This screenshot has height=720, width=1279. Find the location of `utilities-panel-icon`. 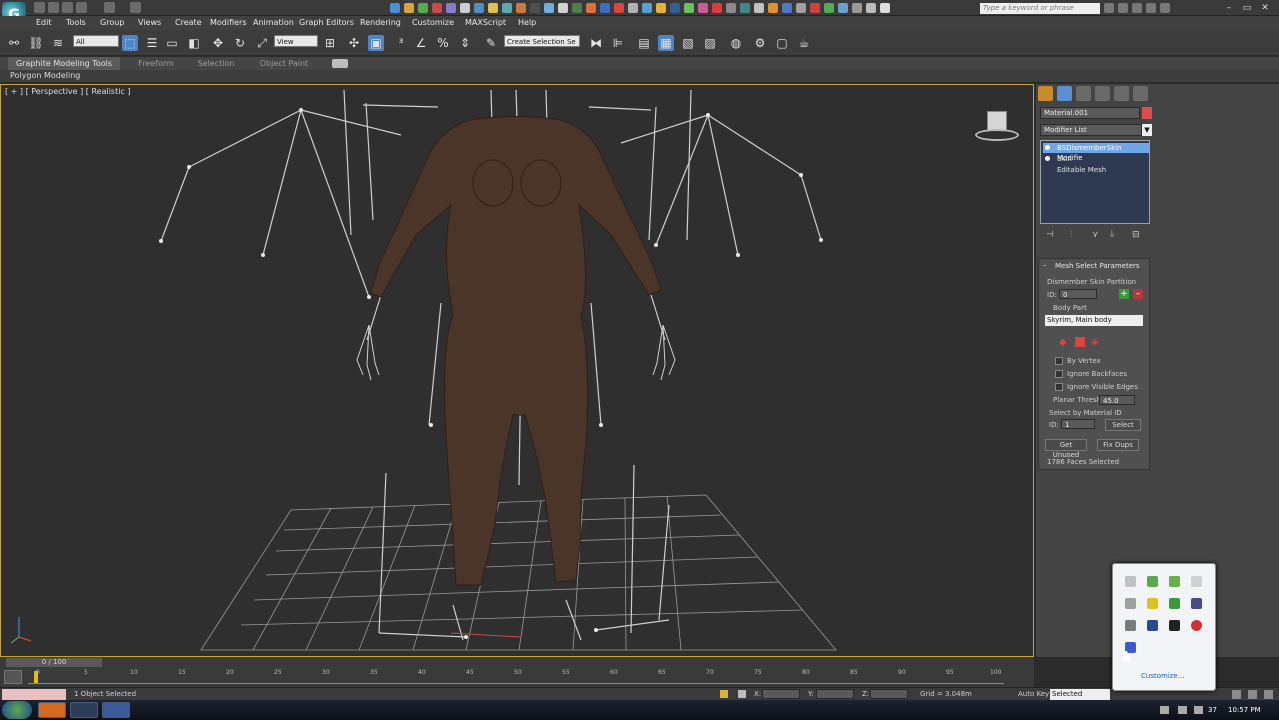

utilities-panel-icon is located at coordinates (1140, 93).